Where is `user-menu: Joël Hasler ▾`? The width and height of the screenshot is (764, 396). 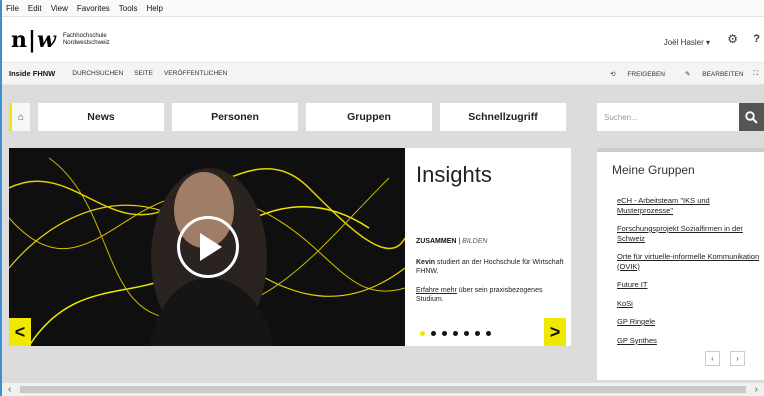
user-menu: Joël Hasler ▾ is located at coordinates (687, 42).